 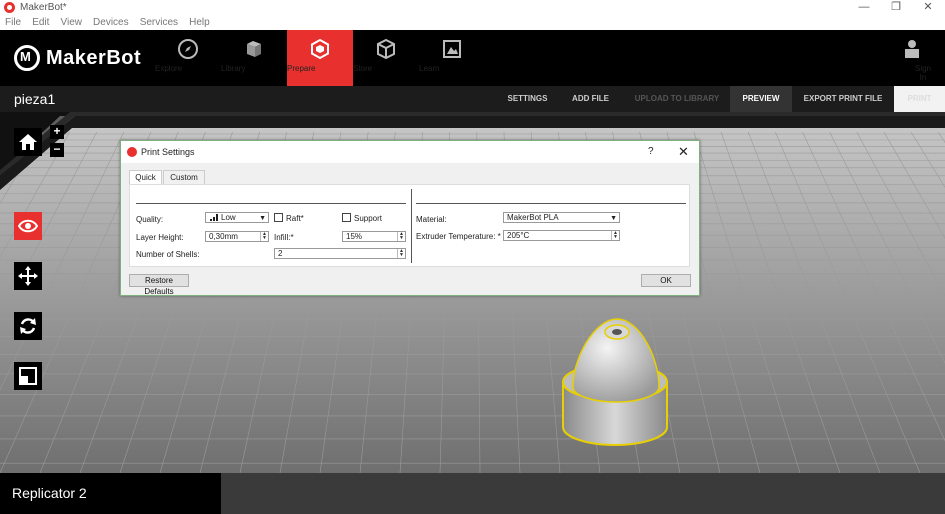 What do you see at coordinates (169, 68) in the screenshot?
I see `nav-explore-label: Explore` at bounding box center [169, 68].